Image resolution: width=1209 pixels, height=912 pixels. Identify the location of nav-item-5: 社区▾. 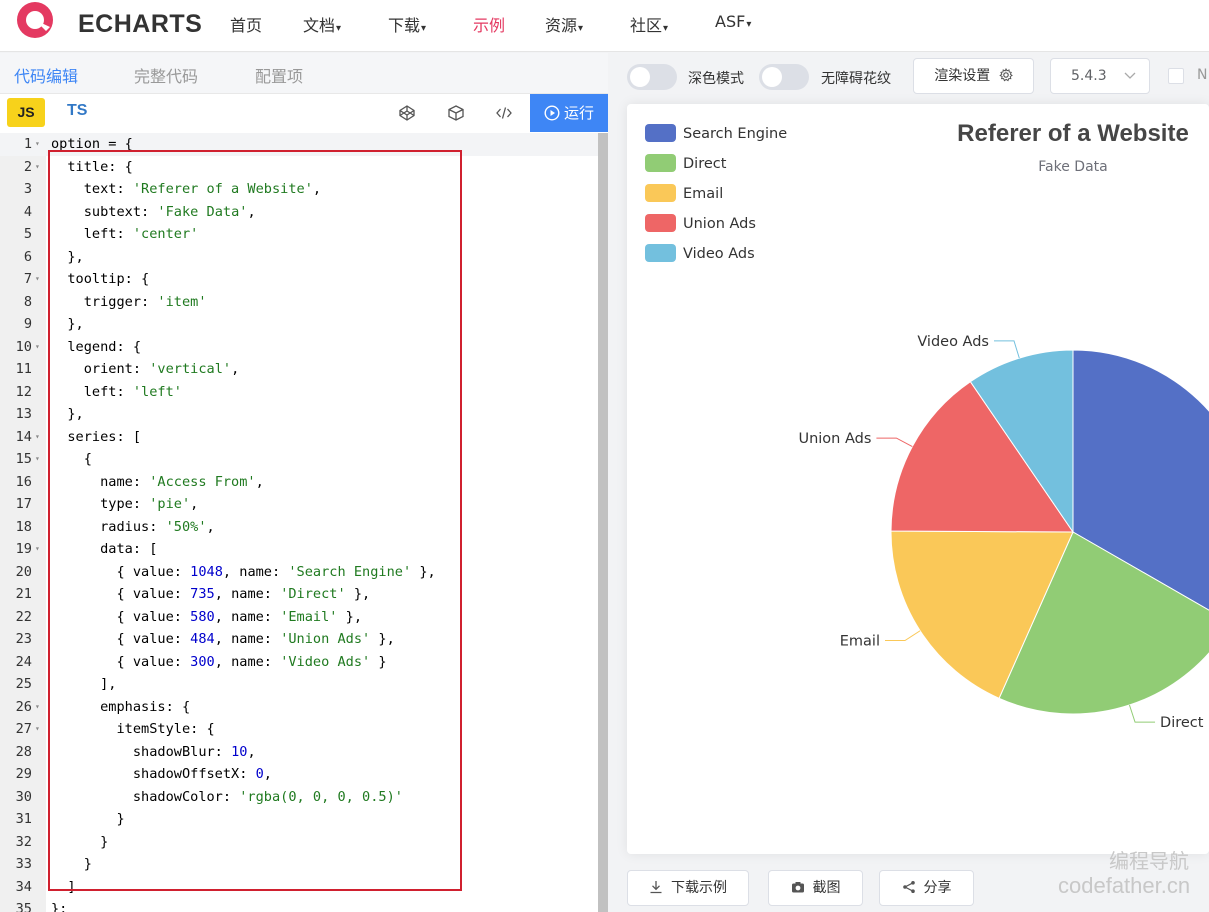
(649, 24).